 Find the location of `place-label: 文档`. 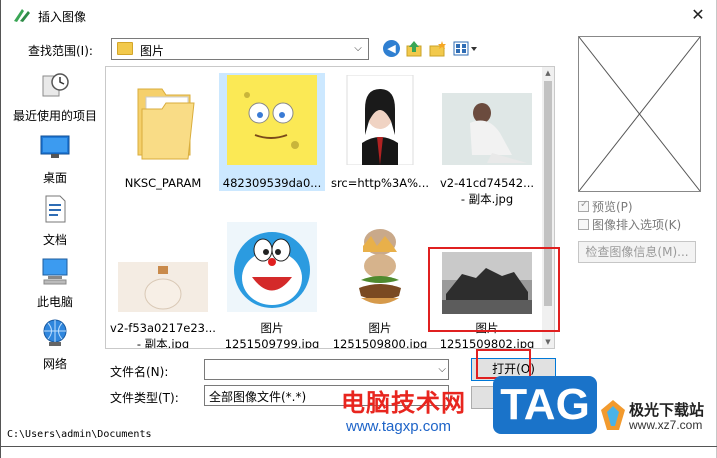

place-label: 文档 is located at coordinates (54, 240).